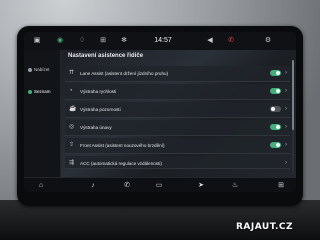 This screenshot has width=320, height=240. I want to click on car-icon: ▭, so click(159, 185).